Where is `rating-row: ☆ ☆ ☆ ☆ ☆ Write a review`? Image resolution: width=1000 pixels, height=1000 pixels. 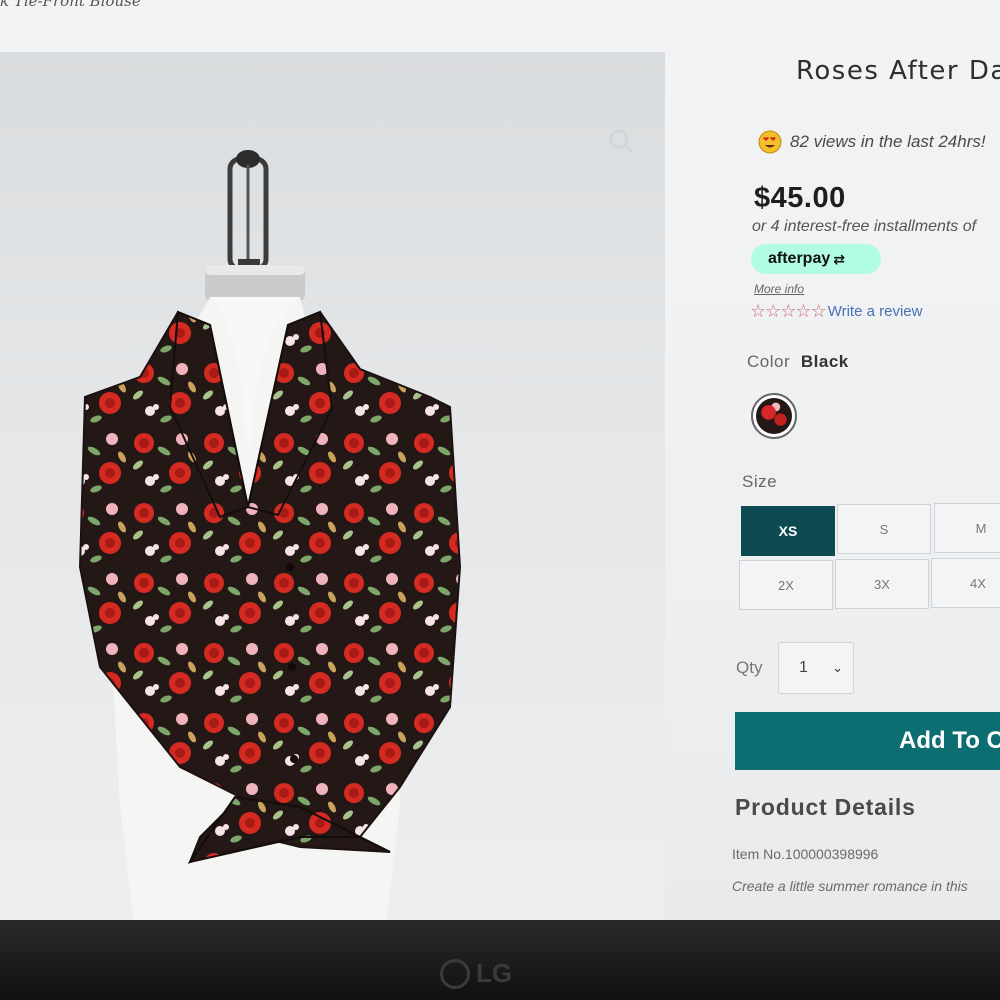
rating-row: ☆ ☆ ☆ ☆ ☆ Write a review is located at coordinates (836, 311).